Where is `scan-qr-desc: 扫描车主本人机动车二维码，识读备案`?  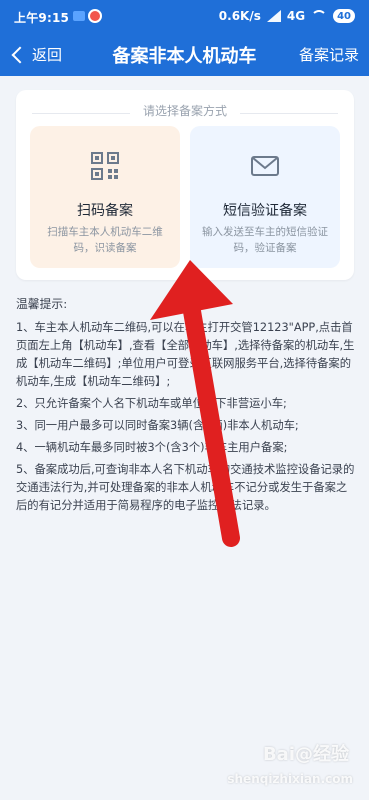
scan-qr-desc: 扫描车主本人机动车二维码，识读备案 is located at coordinates (105, 240).